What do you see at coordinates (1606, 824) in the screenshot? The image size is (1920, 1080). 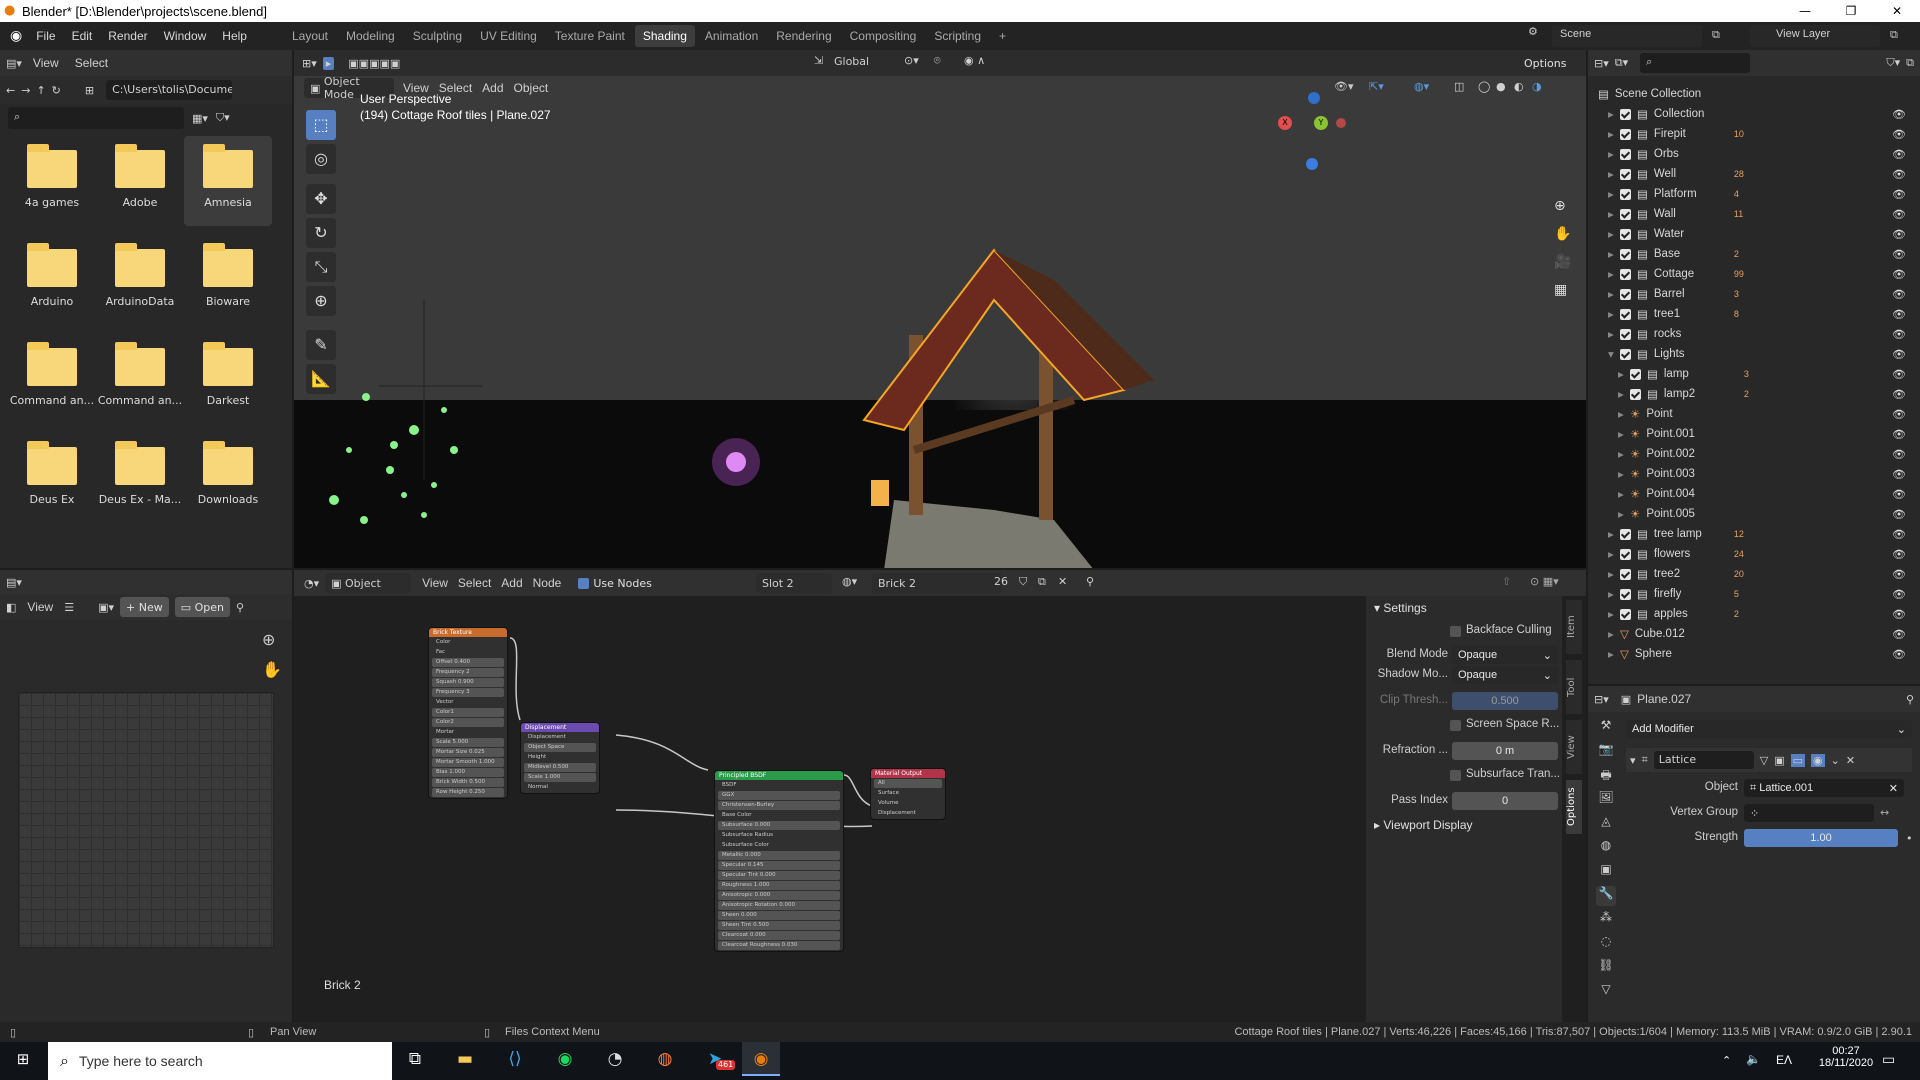 I see `properties-tab-scene-icon: ◬` at bounding box center [1606, 824].